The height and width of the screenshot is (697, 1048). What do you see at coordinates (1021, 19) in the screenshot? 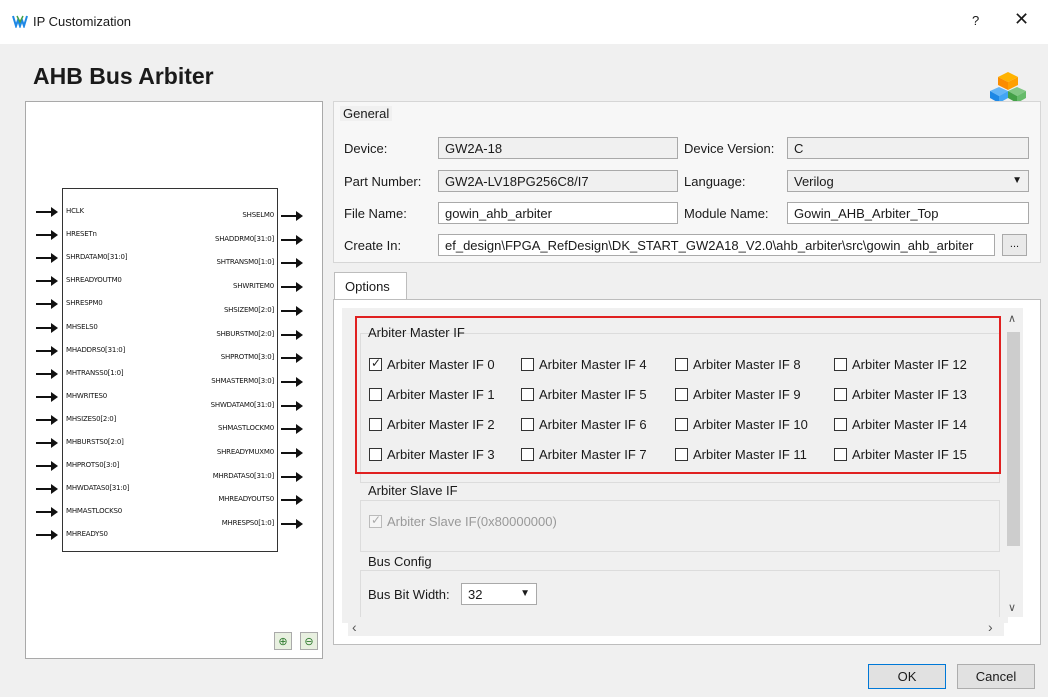
I see `close-icon: ✕` at bounding box center [1021, 19].